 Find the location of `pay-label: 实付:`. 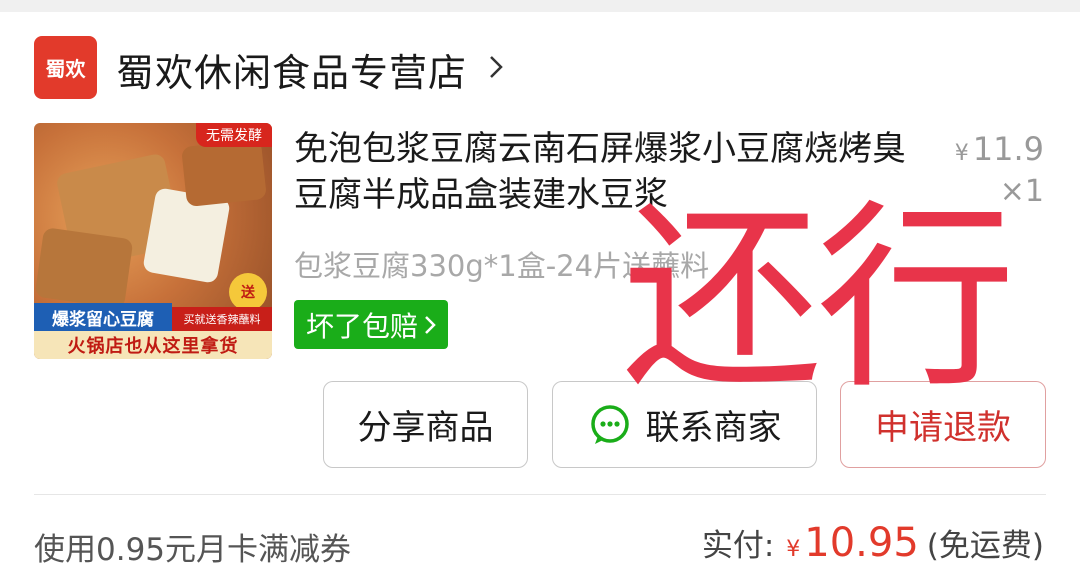

pay-label: 实付: is located at coordinates (738, 546).